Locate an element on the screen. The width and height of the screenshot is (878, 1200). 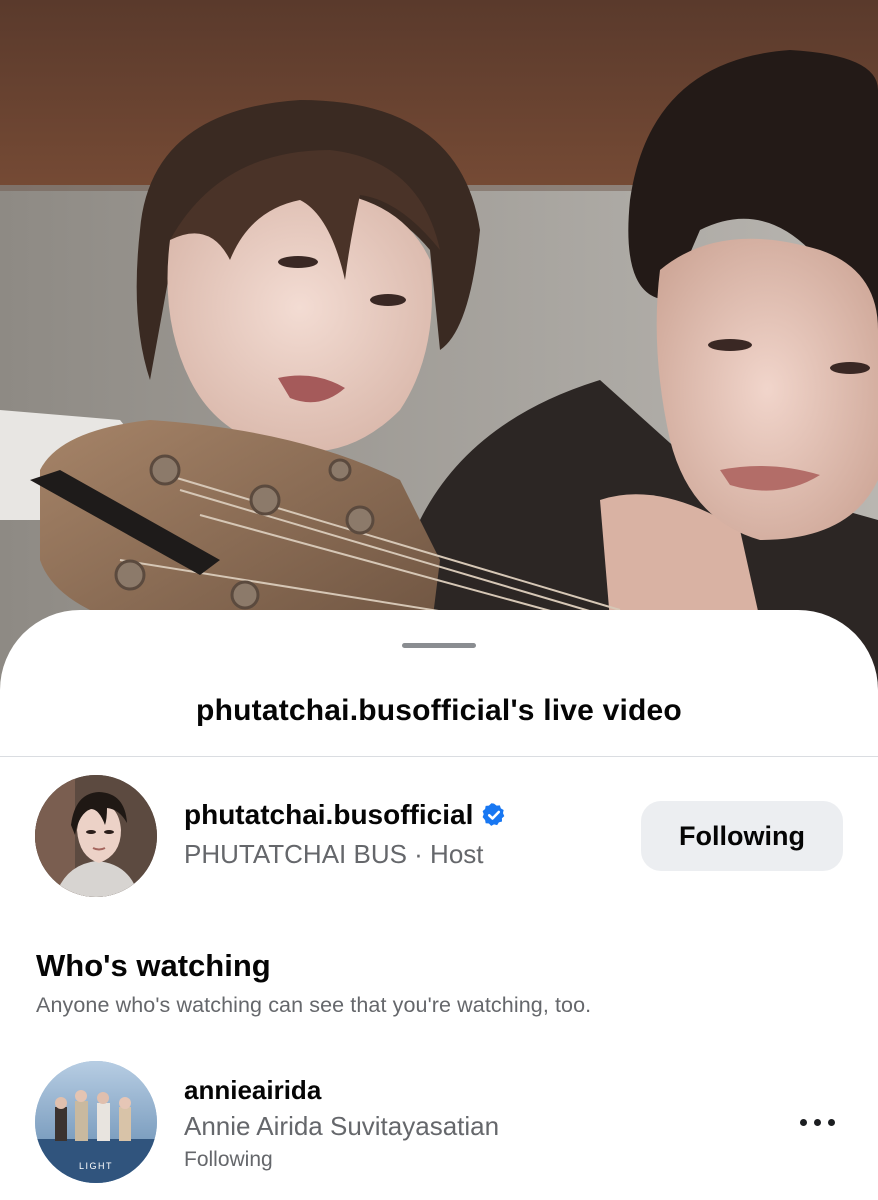
viewer-avatar-image: LIGHT is located at coordinates (96, 1122).